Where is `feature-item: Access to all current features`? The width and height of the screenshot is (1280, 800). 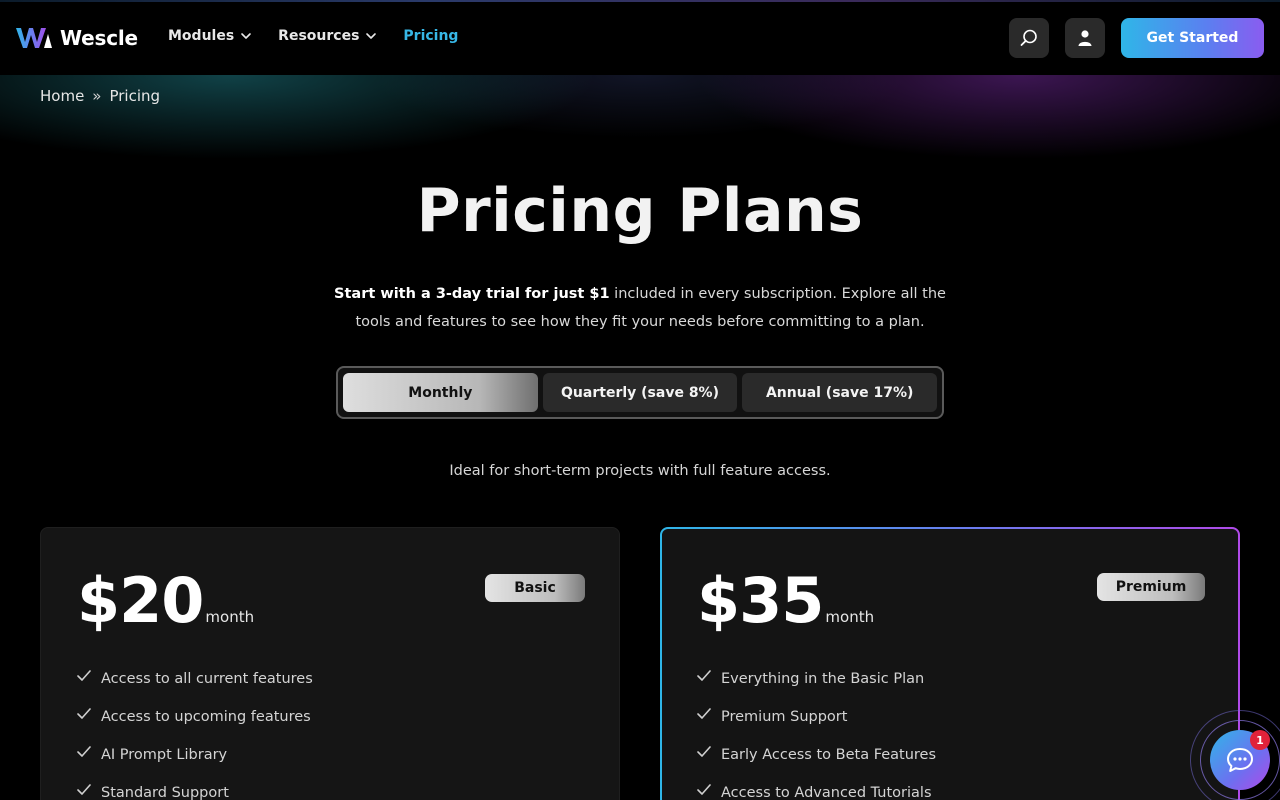 feature-item: Access to all current features is located at coordinates (195, 679).